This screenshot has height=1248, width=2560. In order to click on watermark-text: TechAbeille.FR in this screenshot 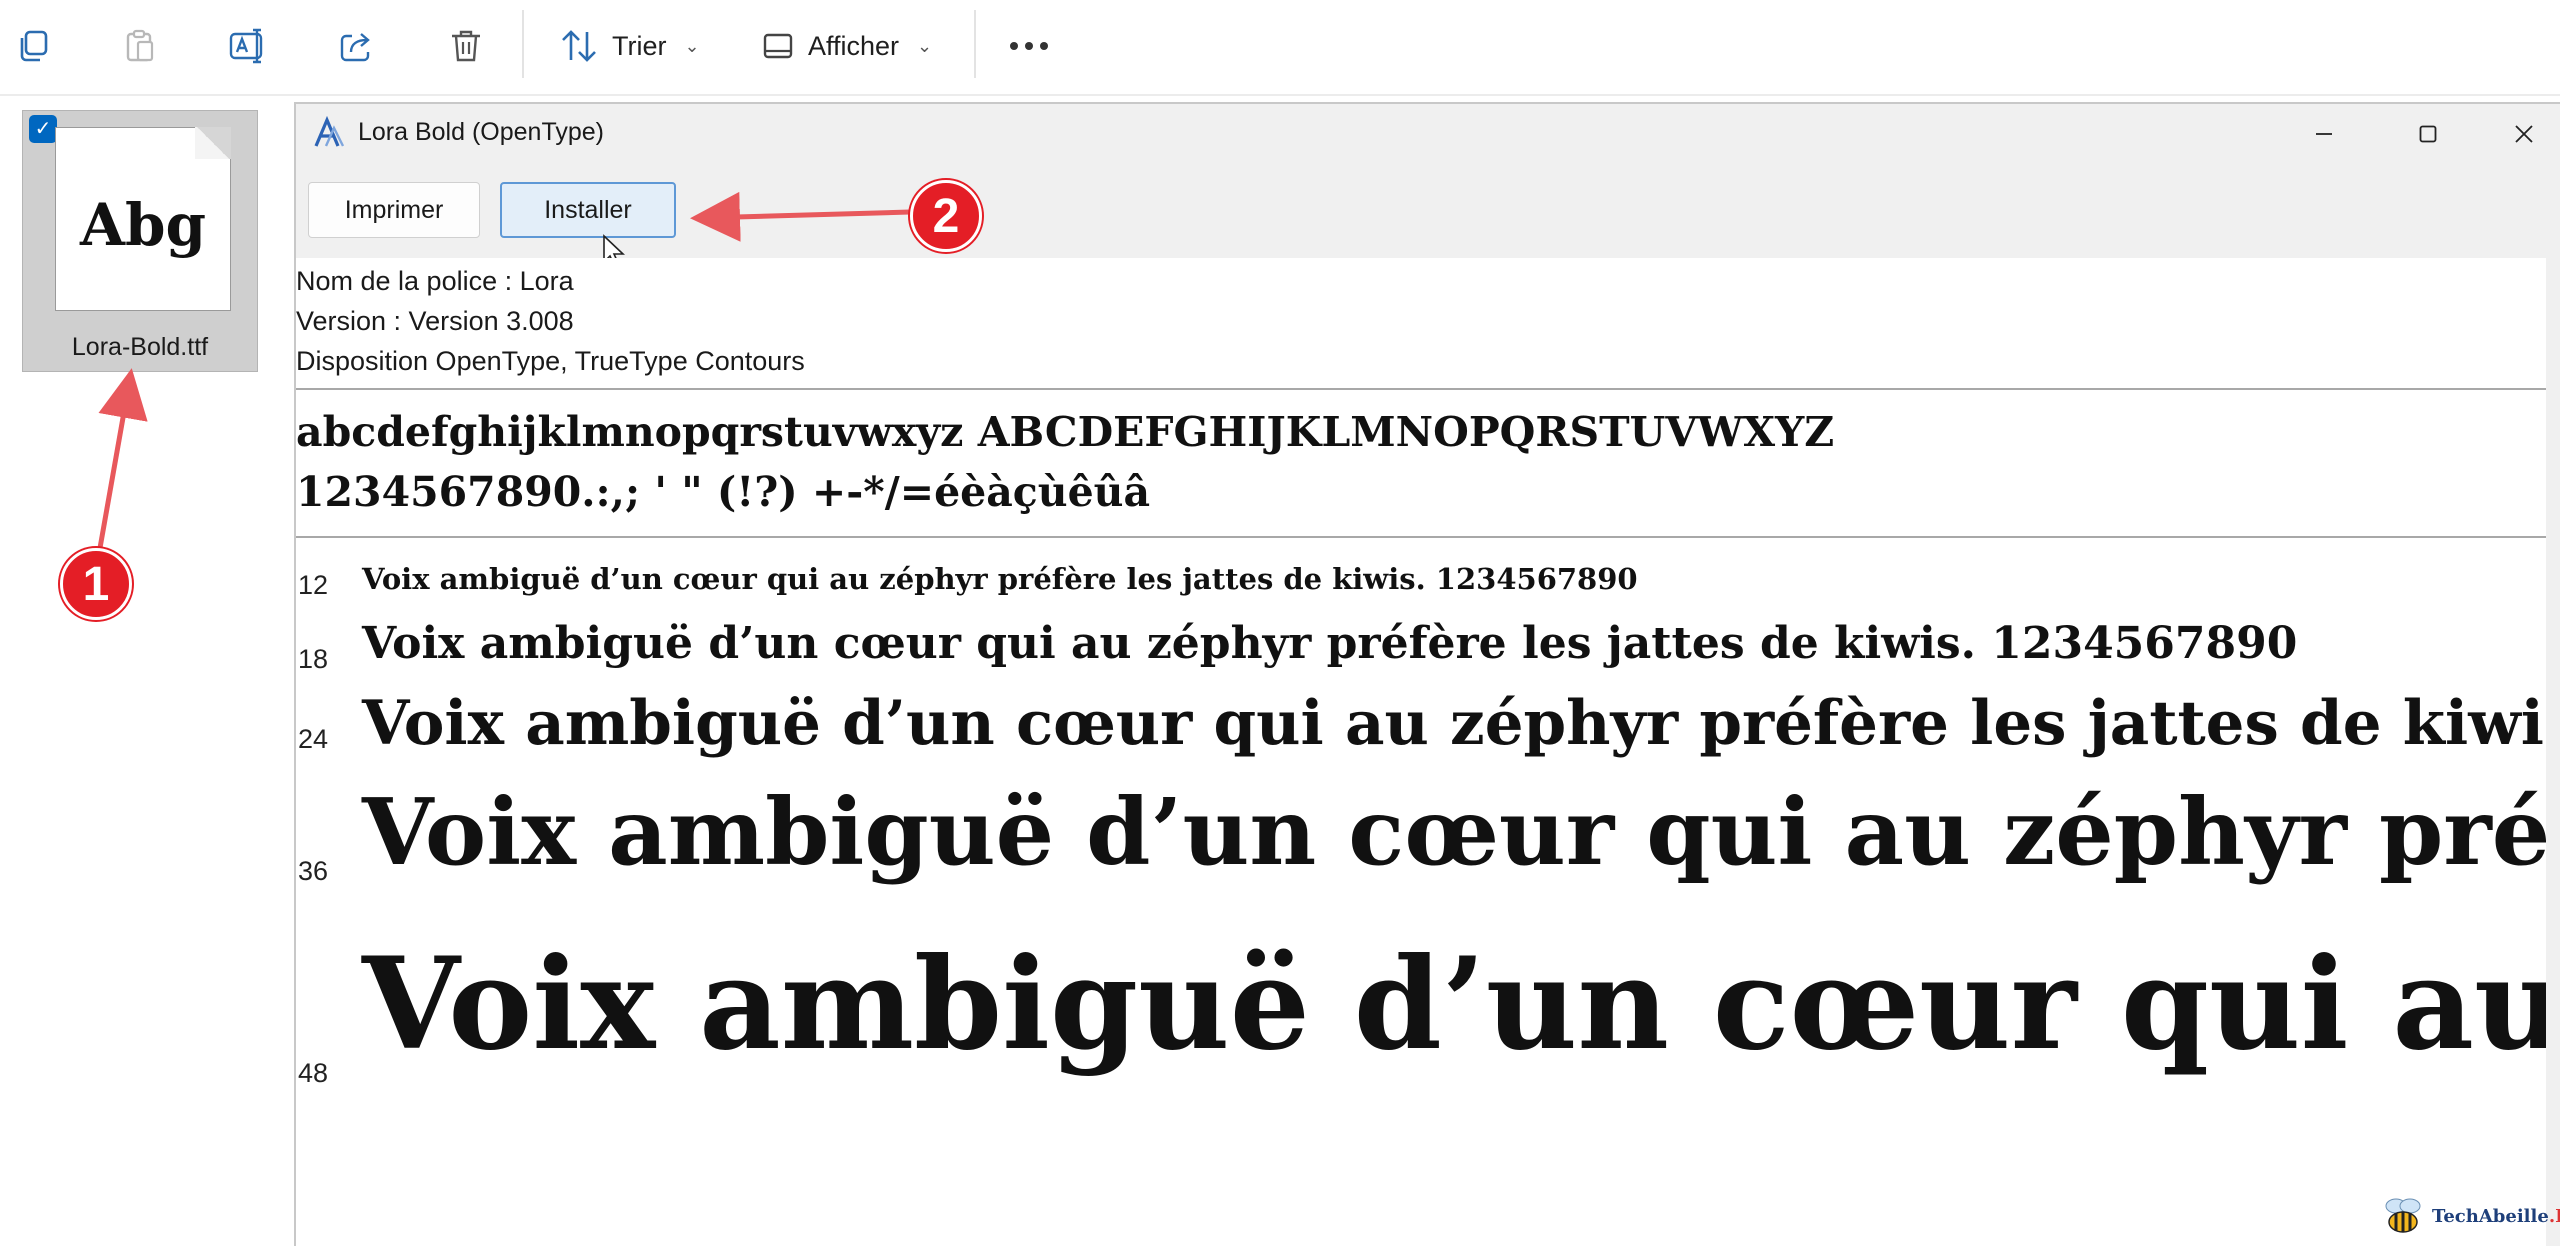, I will do `click(2496, 1216)`.